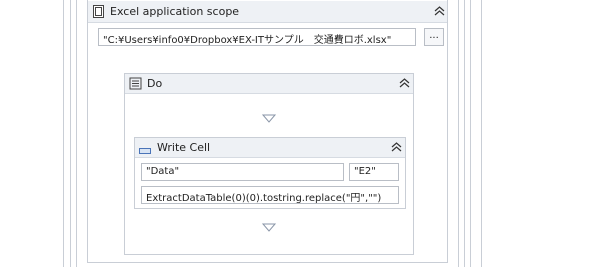  What do you see at coordinates (155, 83) in the screenshot?
I see `do-sequence-title: Do` at bounding box center [155, 83].